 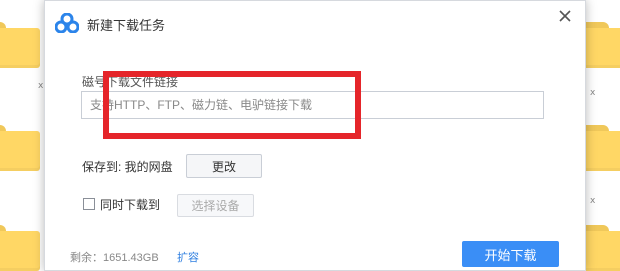 What do you see at coordinates (312, 105) in the screenshot?
I see `download-url-input` at bounding box center [312, 105].